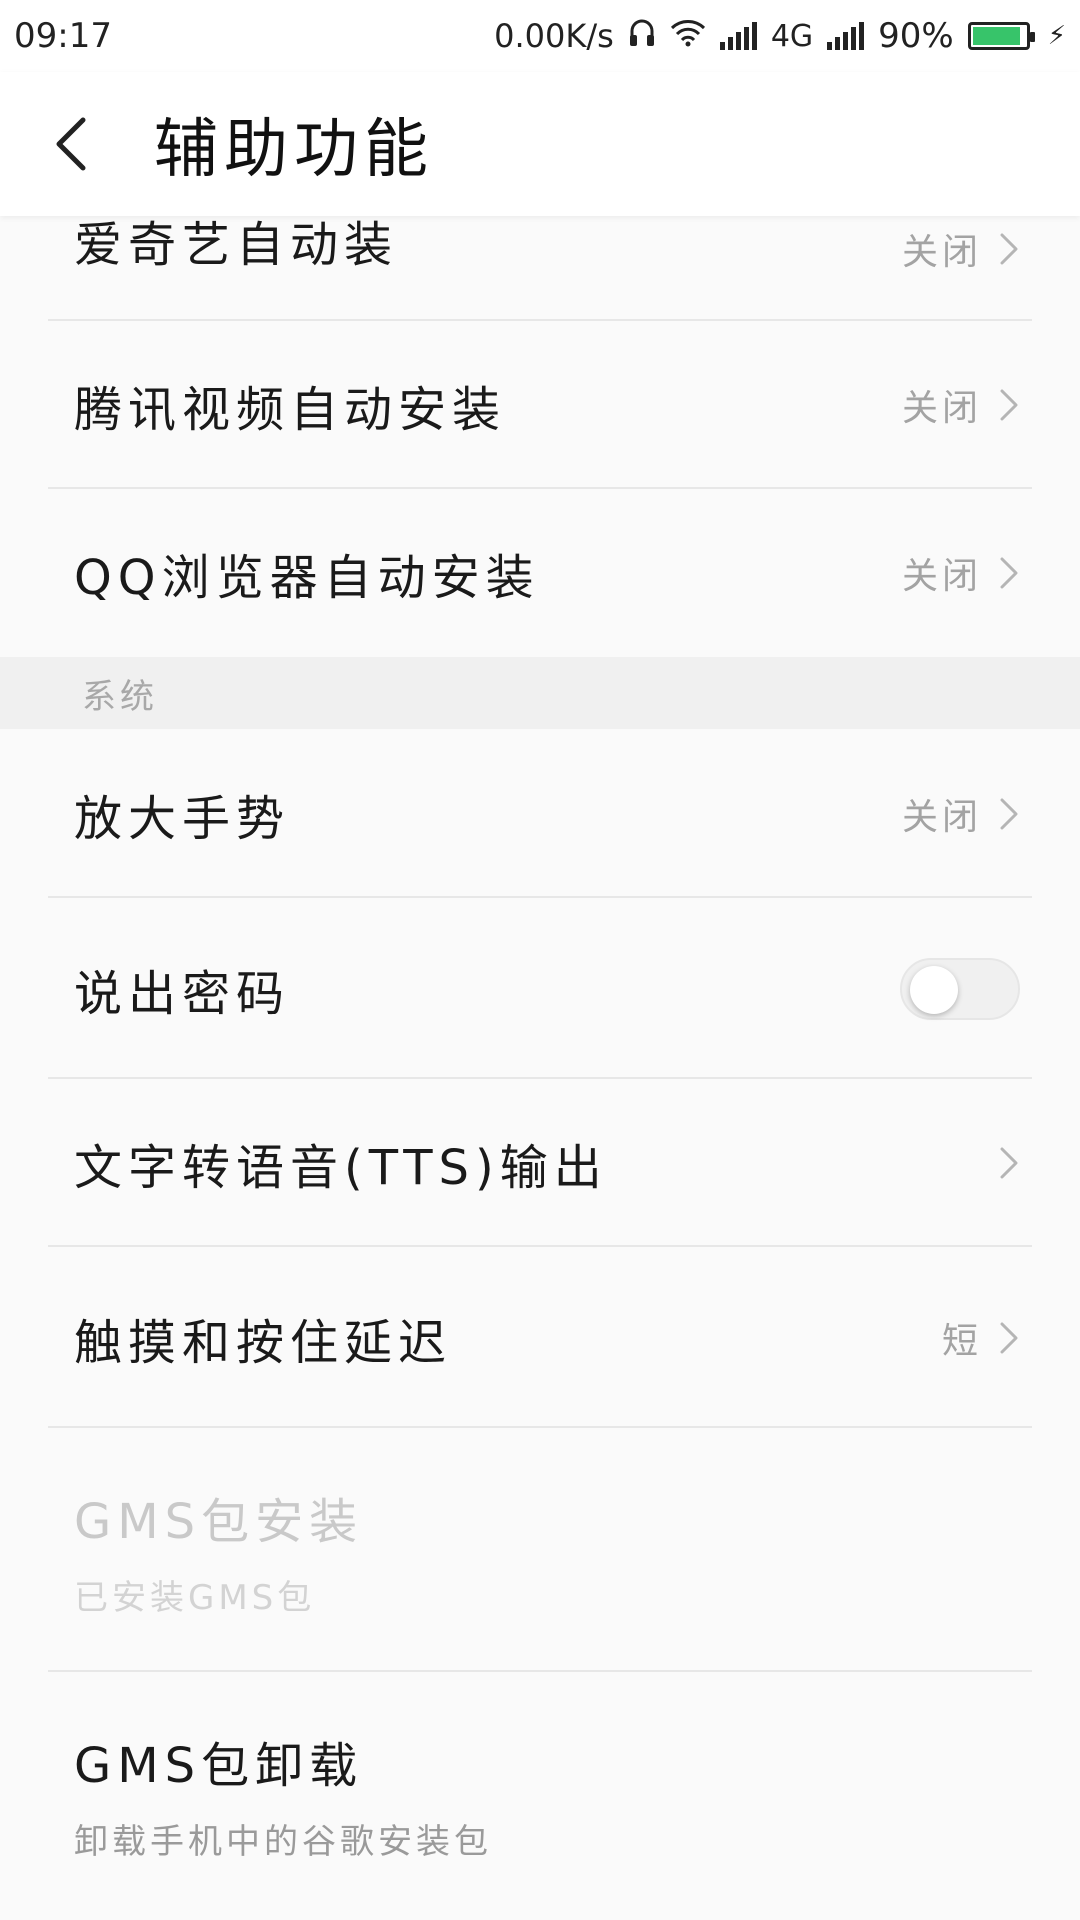 The image size is (1080, 1920). Describe the element at coordinates (290, 410) in the screenshot. I see `list-item-title: 腾讯视频自动安装` at that location.